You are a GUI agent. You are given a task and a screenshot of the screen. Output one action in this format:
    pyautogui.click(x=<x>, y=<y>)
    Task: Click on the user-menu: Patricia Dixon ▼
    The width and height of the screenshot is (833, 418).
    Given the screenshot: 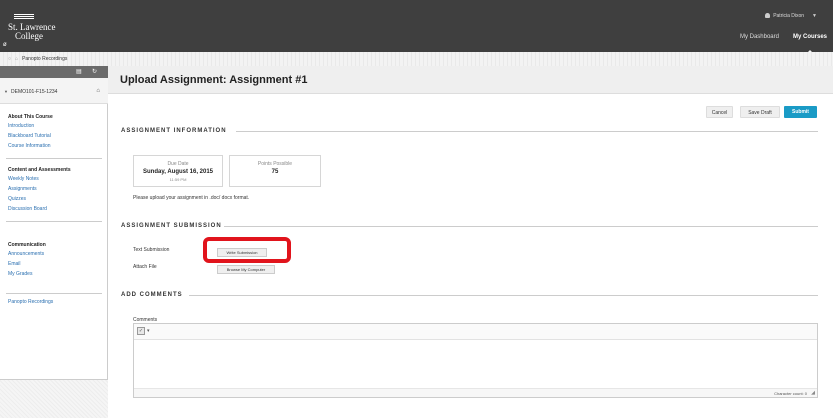 What is the action you would take?
    pyautogui.click(x=791, y=16)
    